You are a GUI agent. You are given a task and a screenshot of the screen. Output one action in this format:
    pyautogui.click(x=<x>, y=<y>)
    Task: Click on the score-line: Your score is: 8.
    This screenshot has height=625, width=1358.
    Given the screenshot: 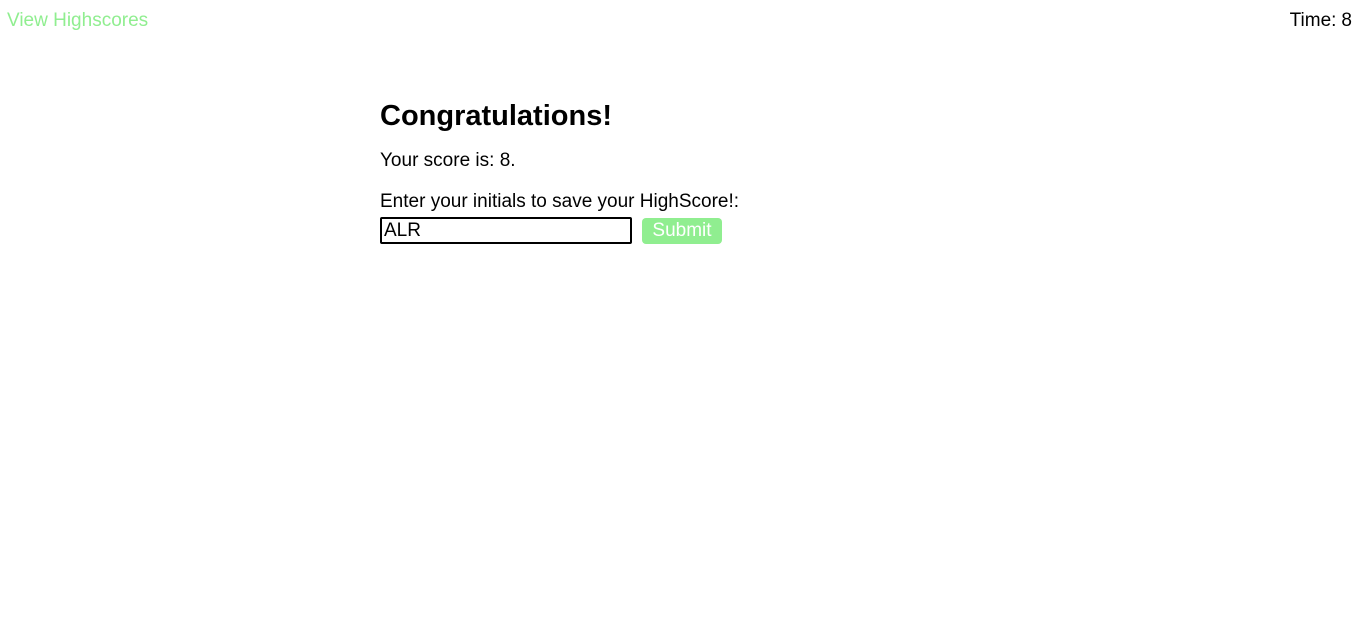 What is the action you would take?
    pyautogui.click(x=680, y=161)
    